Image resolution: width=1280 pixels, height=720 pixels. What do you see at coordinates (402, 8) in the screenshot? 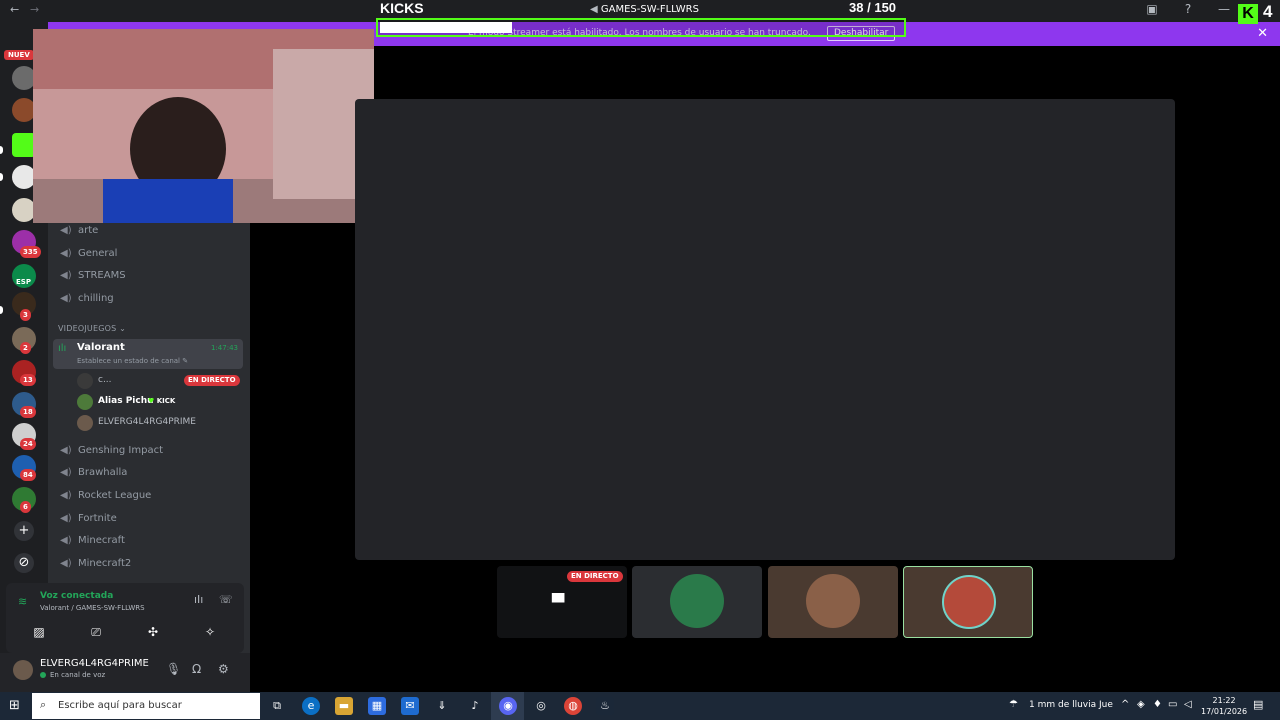
I see `kicks-label: KICKS` at bounding box center [402, 8].